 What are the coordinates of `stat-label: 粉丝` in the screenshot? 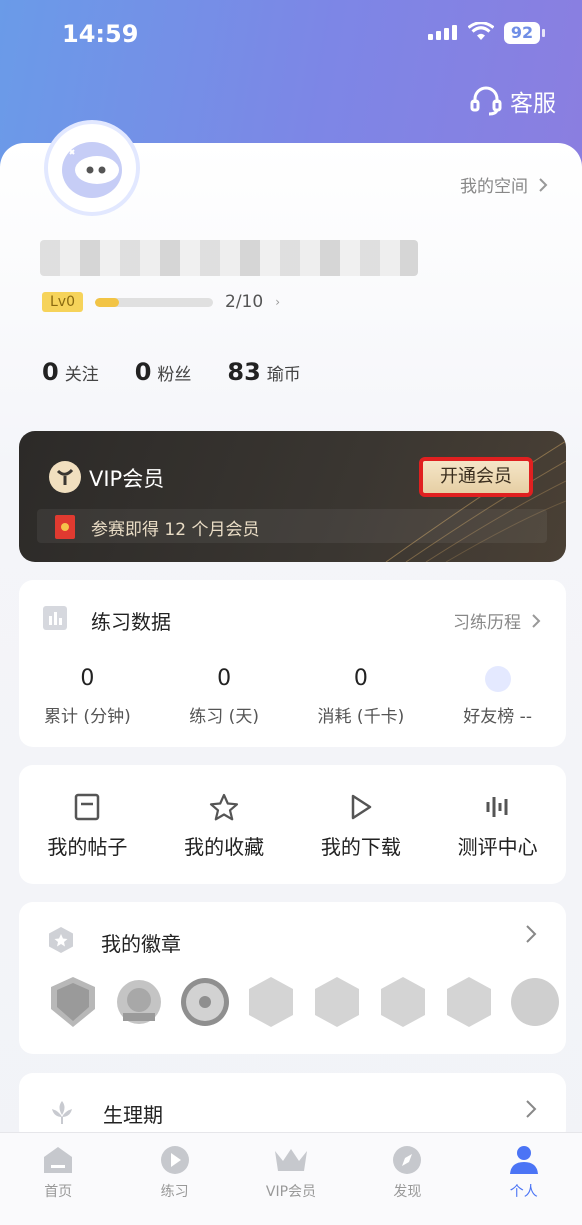 It's located at (174, 375).